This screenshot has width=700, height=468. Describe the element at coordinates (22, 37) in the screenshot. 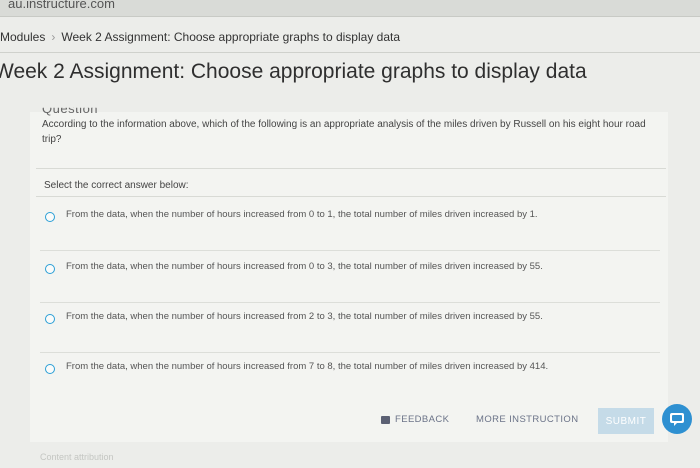

I see `breadcrumb-modules-link: Modules` at that location.